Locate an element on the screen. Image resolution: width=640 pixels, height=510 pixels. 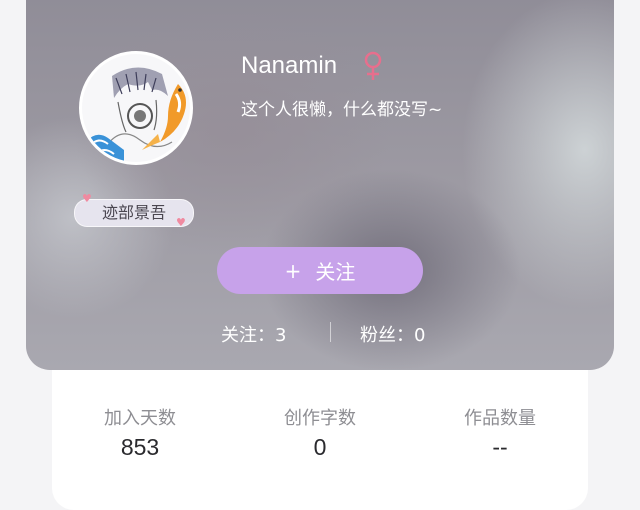
title-badge-label: 迹部景吾 is located at coordinates (133, 212).